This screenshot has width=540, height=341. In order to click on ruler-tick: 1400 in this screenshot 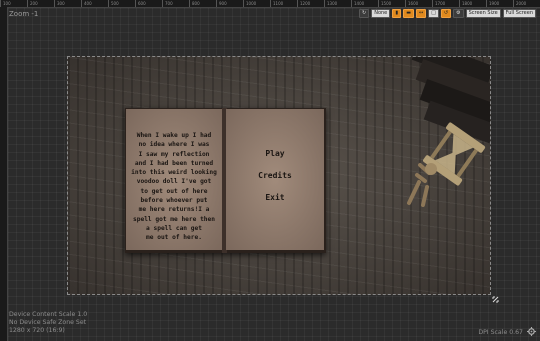, I will do `click(364, 3)`.